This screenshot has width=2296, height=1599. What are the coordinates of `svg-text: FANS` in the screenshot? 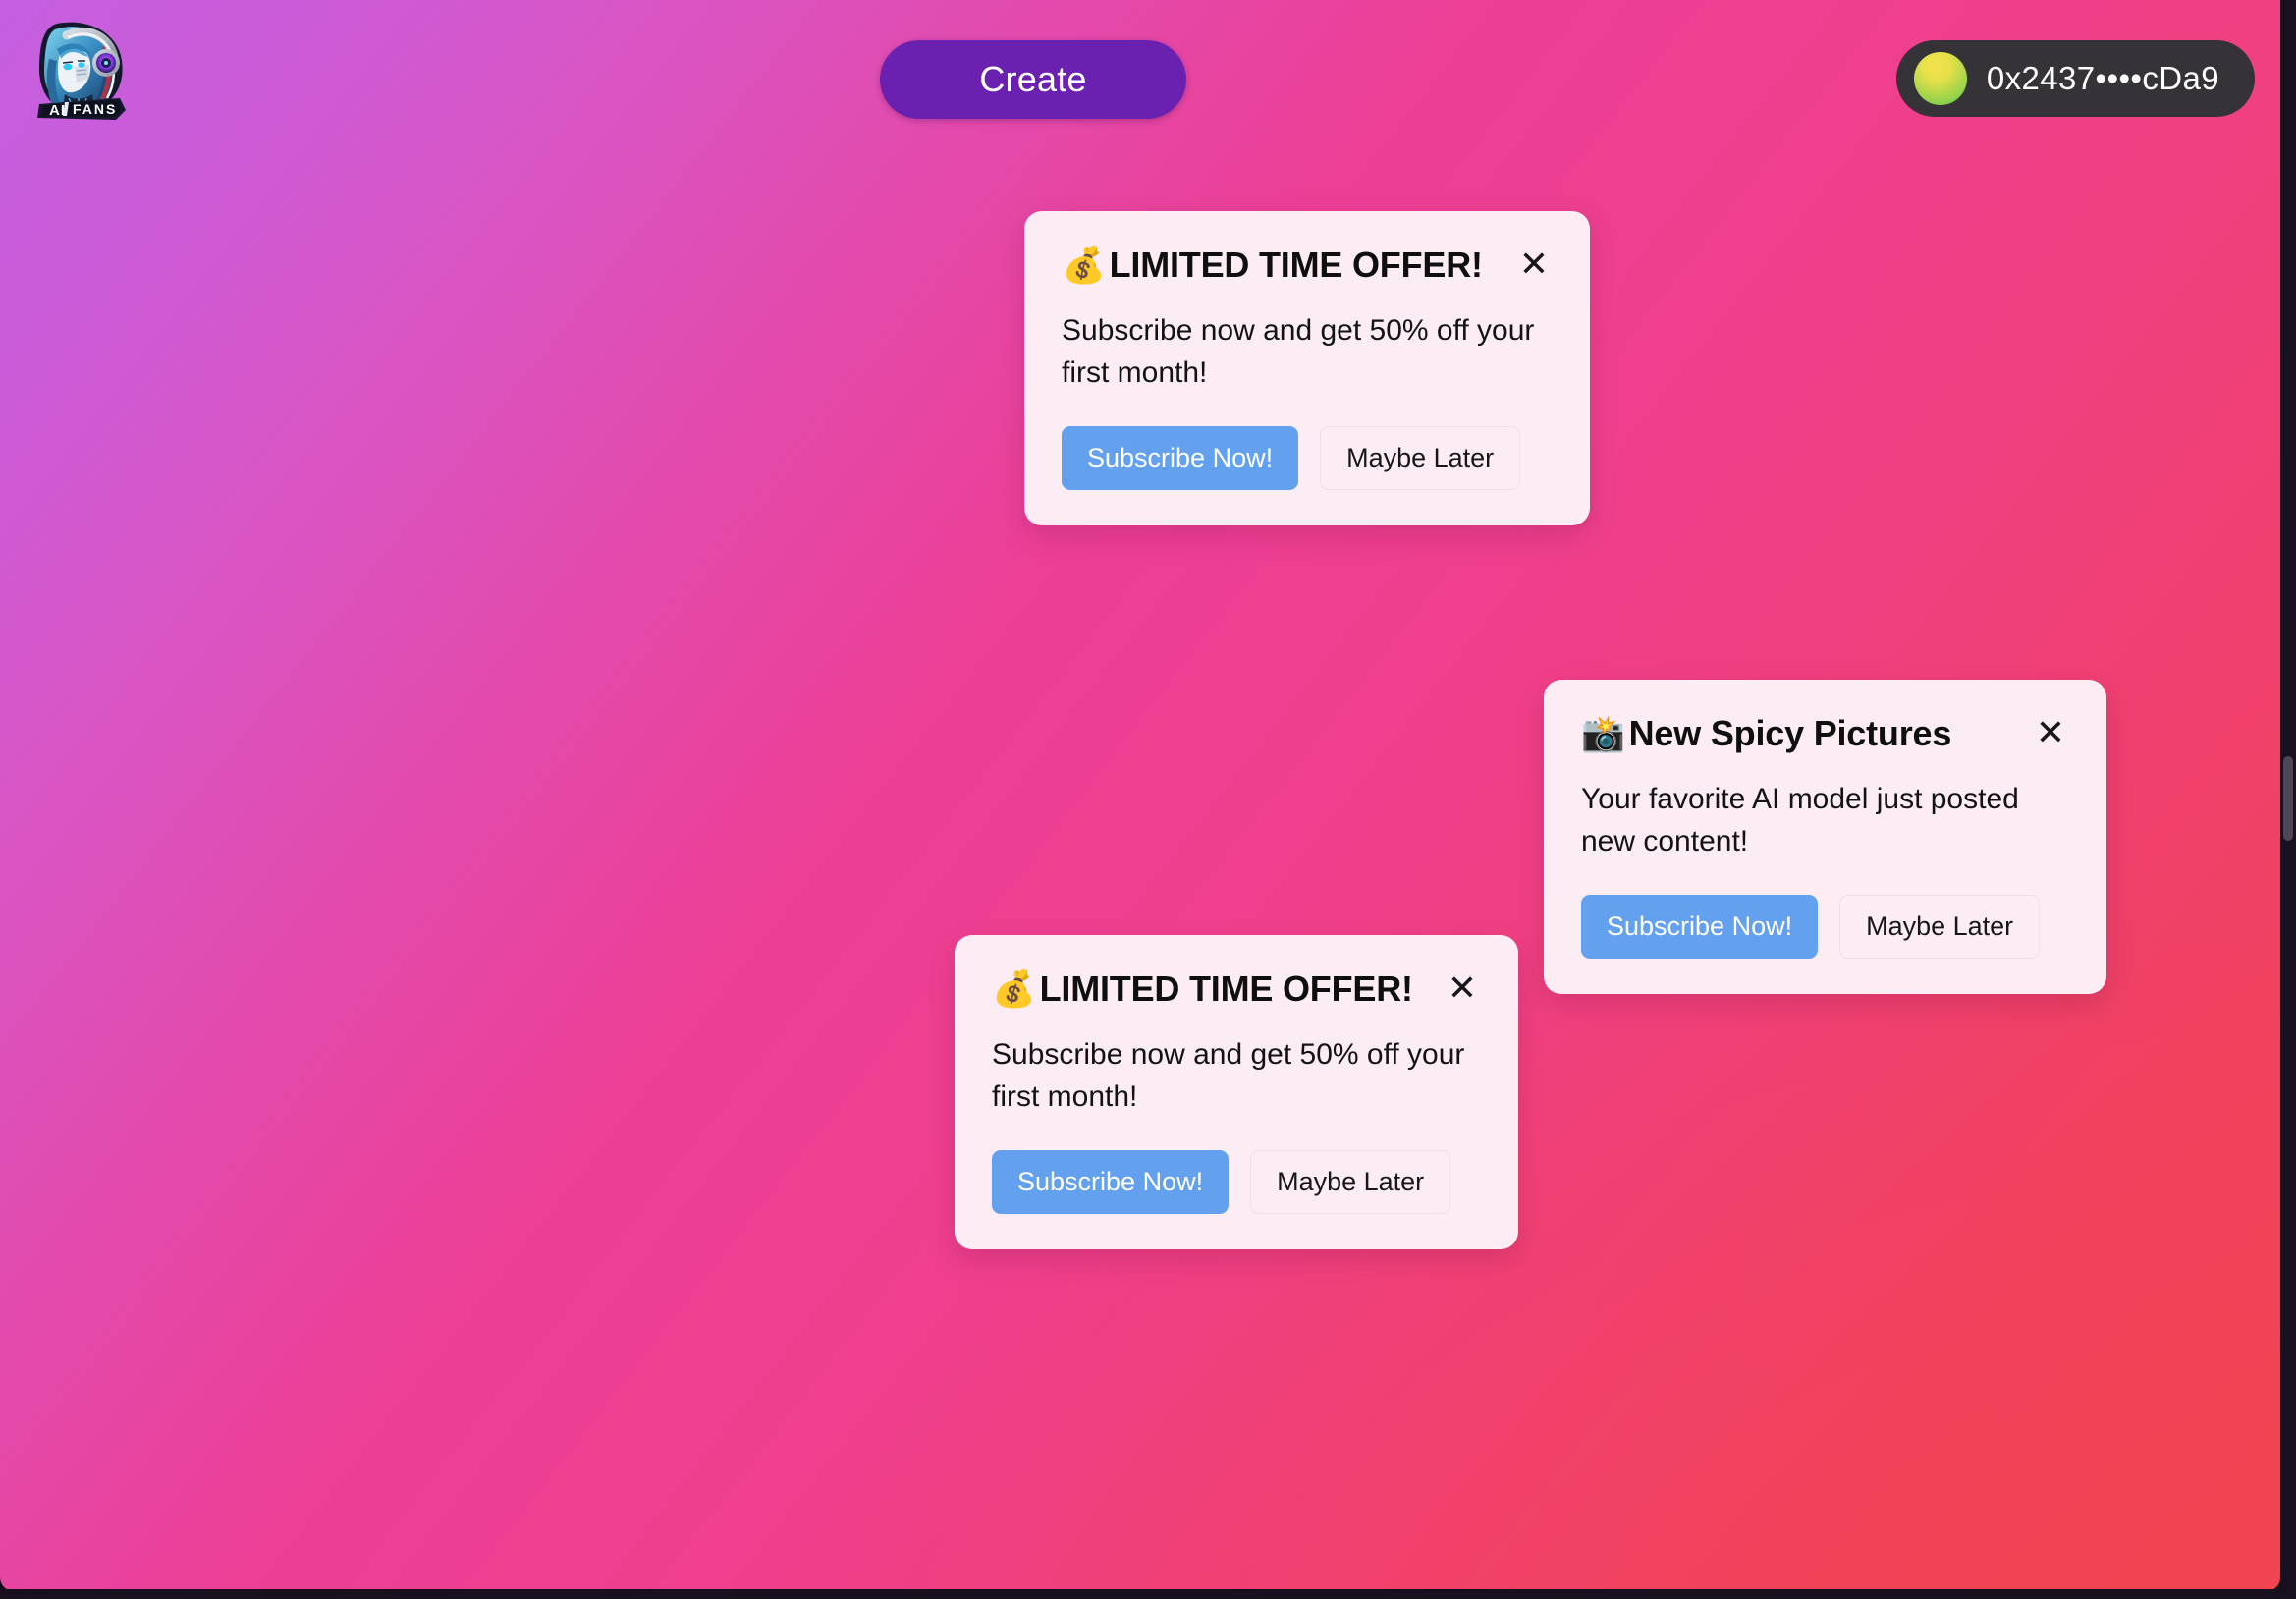 It's located at (95, 109).